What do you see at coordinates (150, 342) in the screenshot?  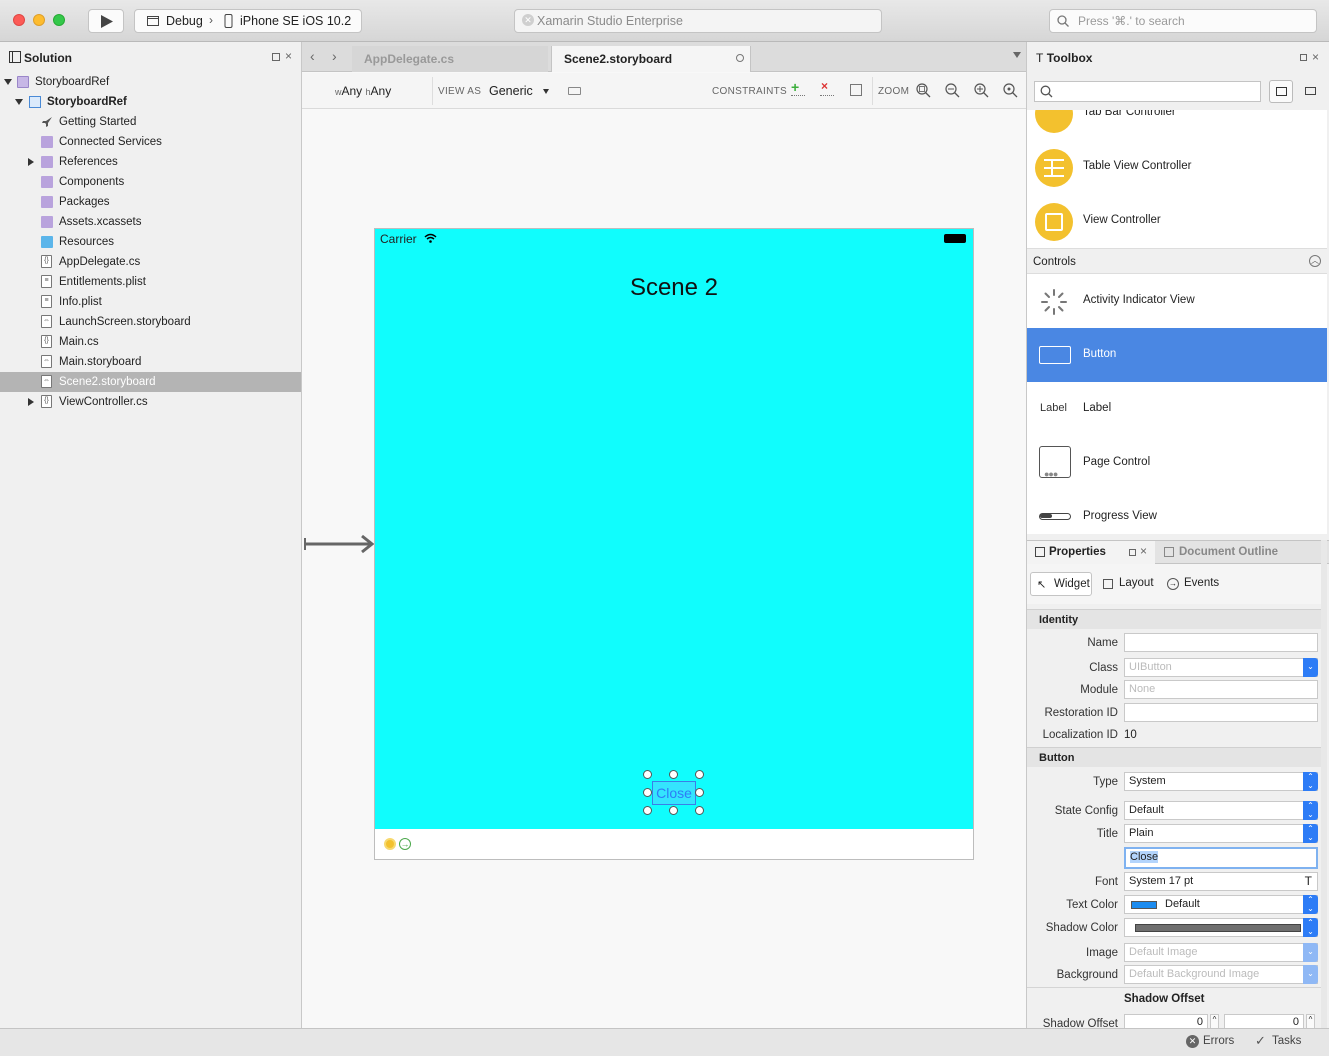 I see `tree-item-main-cs: {} Main.cs` at bounding box center [150, 342].